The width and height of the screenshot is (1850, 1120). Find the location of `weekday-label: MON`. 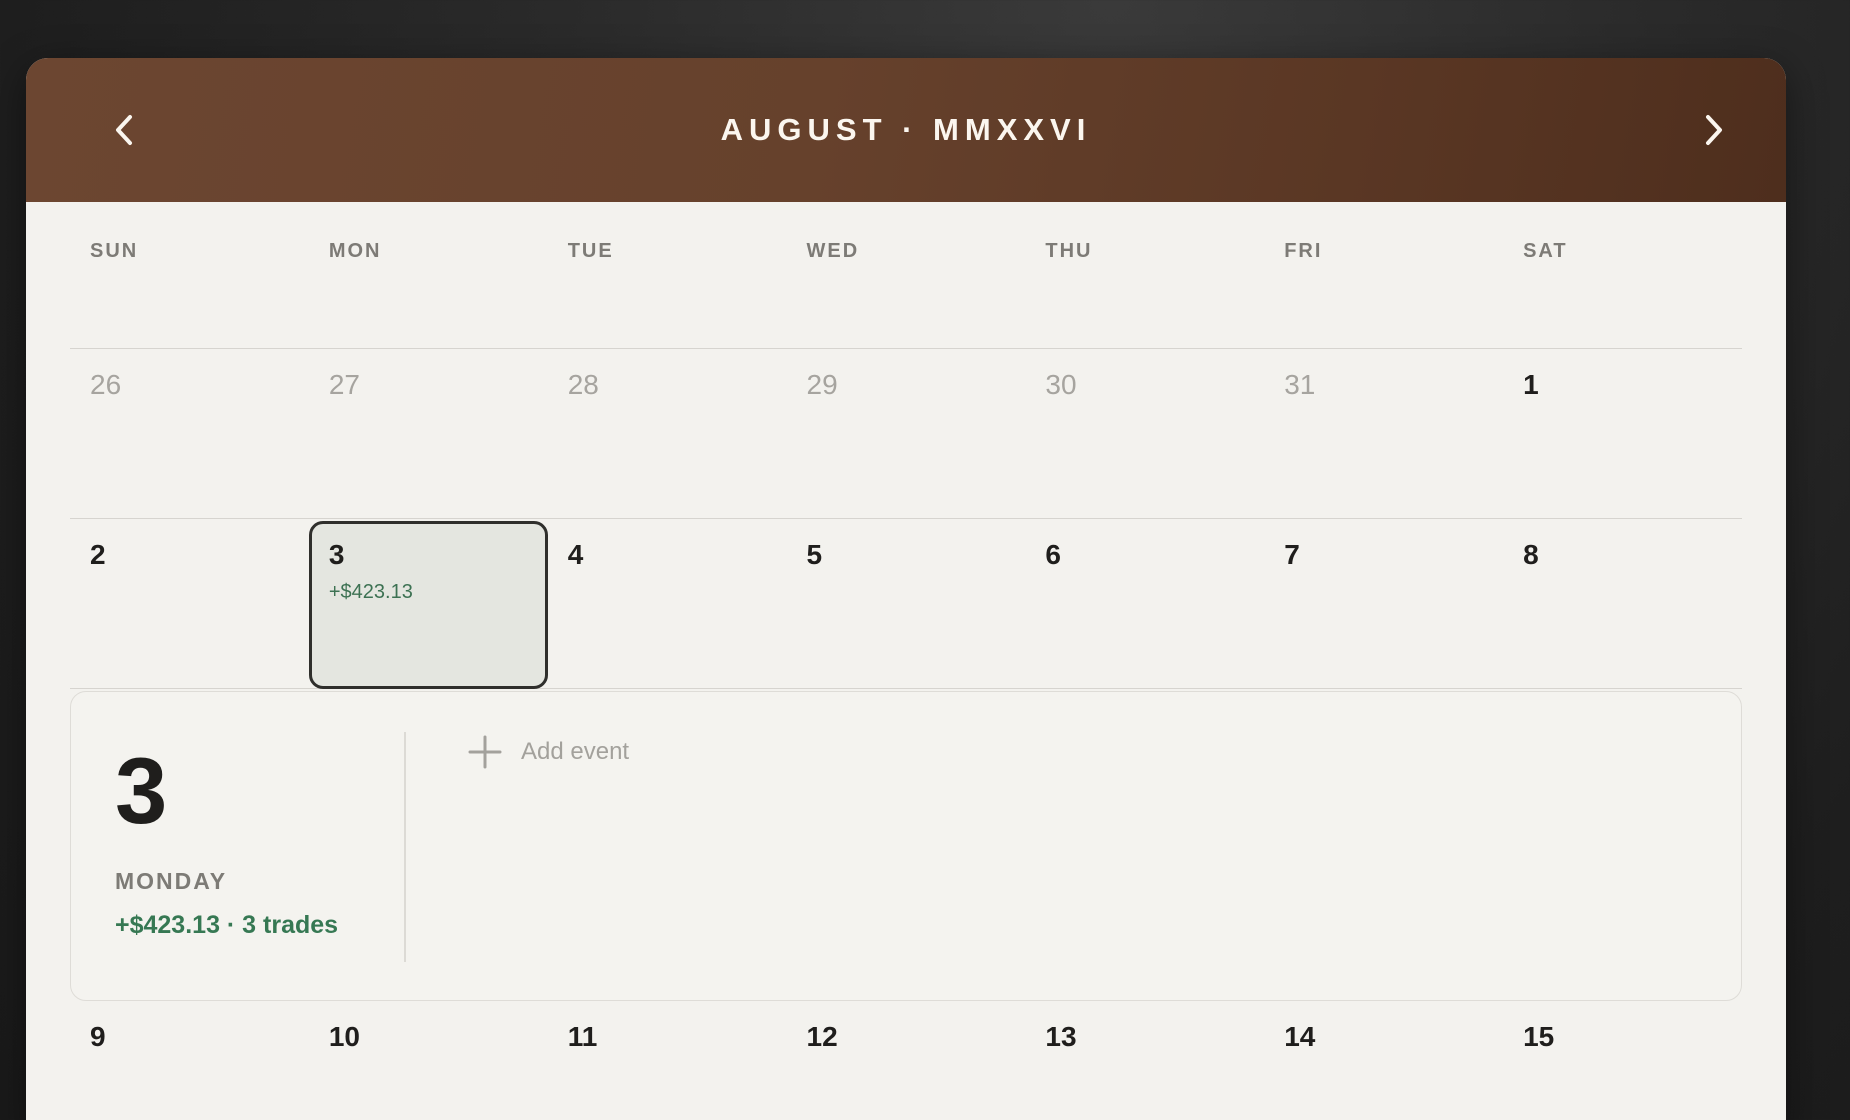

weekday-label: MON is located at coordinates (355, 251).